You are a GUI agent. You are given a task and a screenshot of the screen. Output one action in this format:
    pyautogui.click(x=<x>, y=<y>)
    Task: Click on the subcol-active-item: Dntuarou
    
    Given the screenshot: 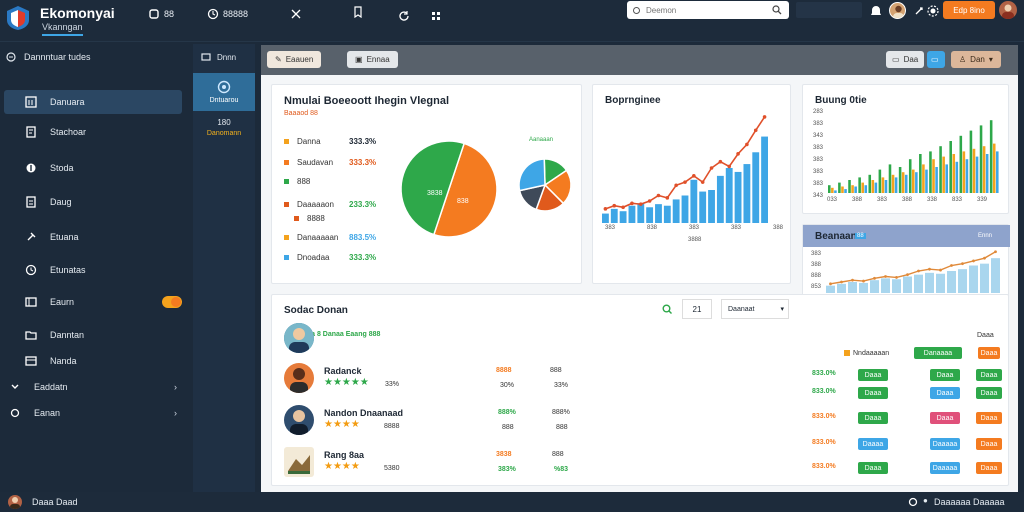 What is the action you would take?
    pyautogui.click(x=224, y=92)
    